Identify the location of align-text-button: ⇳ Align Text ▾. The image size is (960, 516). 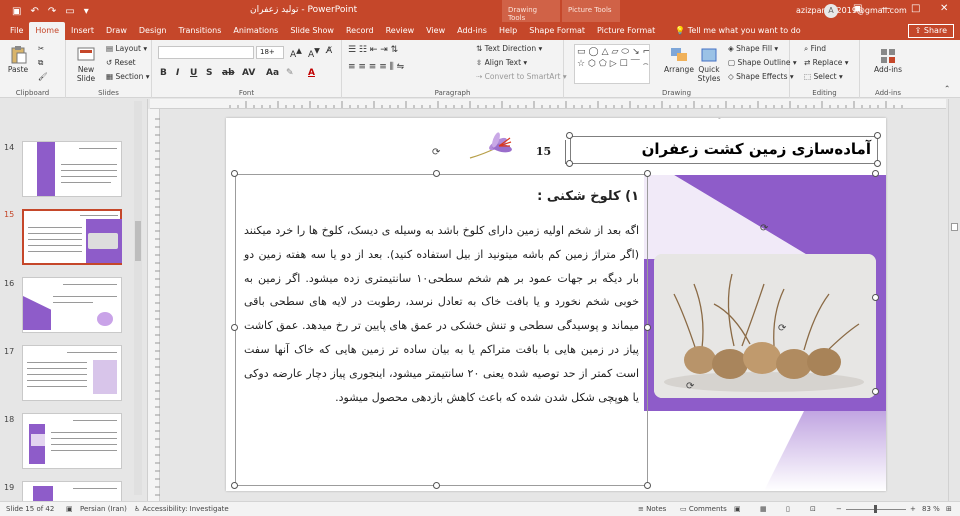
(501, 62).